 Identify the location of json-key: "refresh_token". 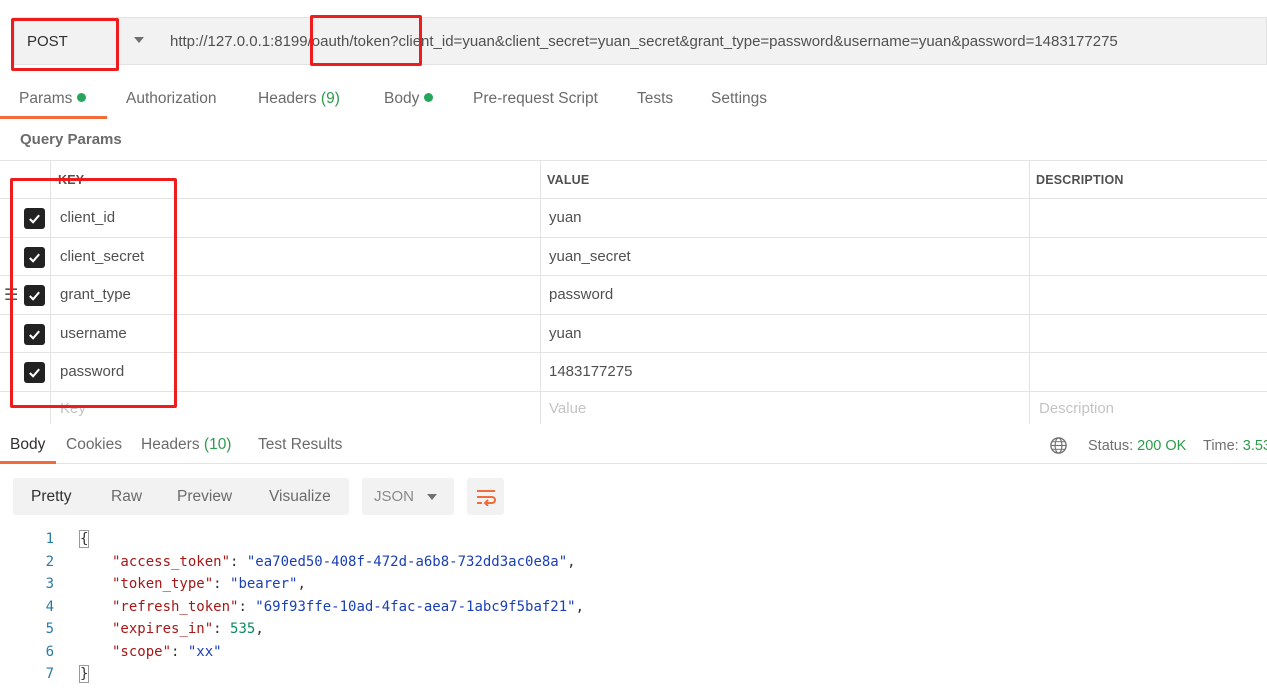
(175, 606).